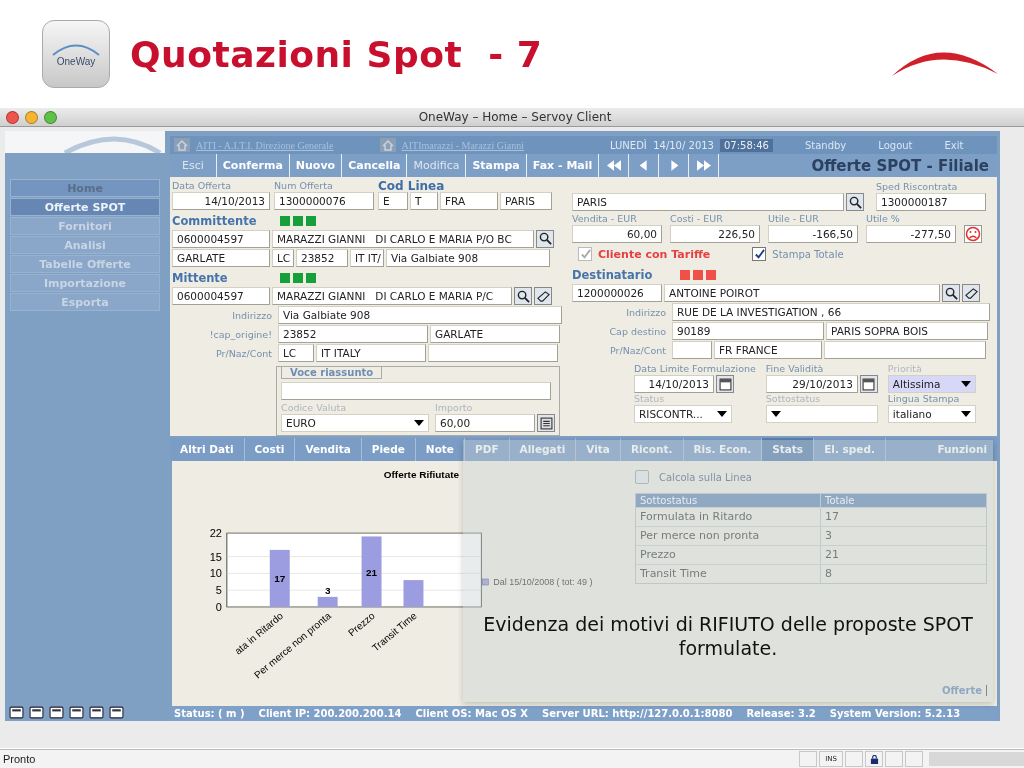 The height and width of the screenshot is (768, 1024). I want to click on code-field: 1200000026, so click(617, 293).